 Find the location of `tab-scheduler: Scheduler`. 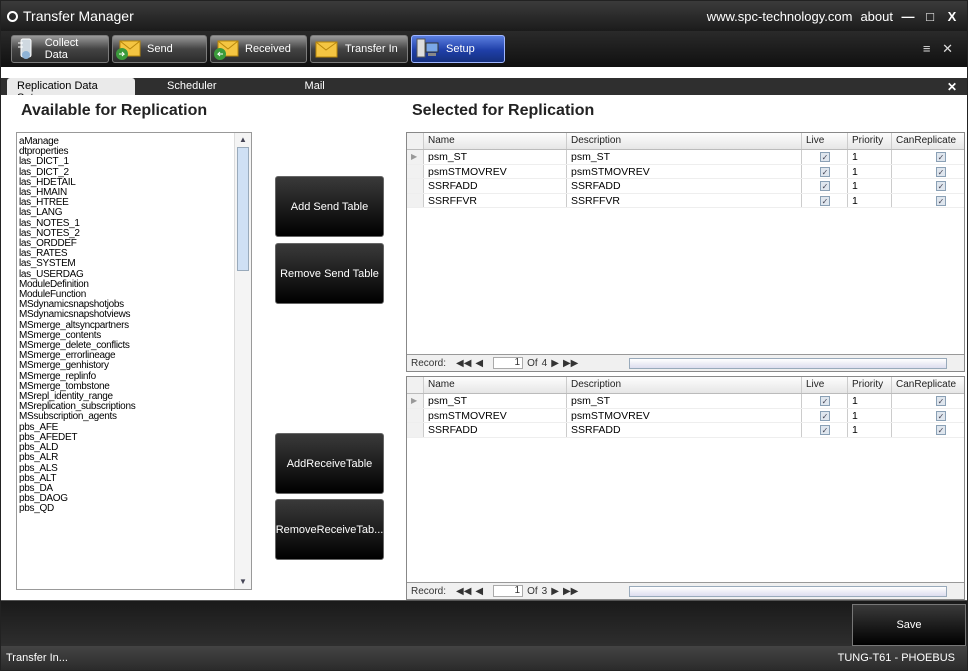

tab-scheduler: Scheduler is located at coordinates (192, 86).